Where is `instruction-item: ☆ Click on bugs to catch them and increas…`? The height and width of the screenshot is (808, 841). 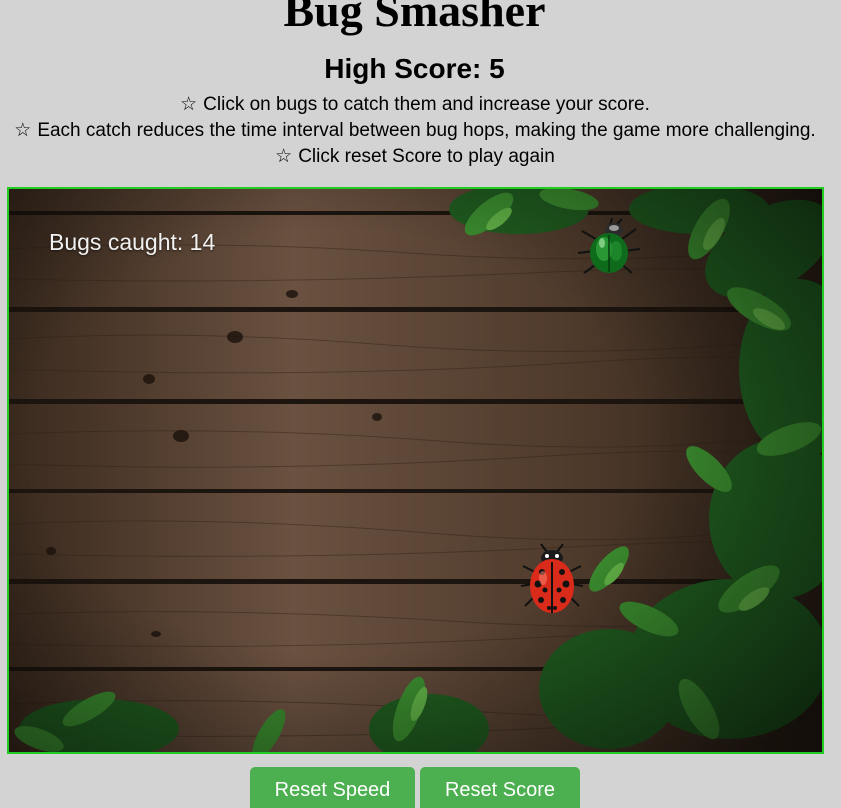 instruction-item: ☆ Click on bugs to catch them and increas… is located at coordinates (420, 105).